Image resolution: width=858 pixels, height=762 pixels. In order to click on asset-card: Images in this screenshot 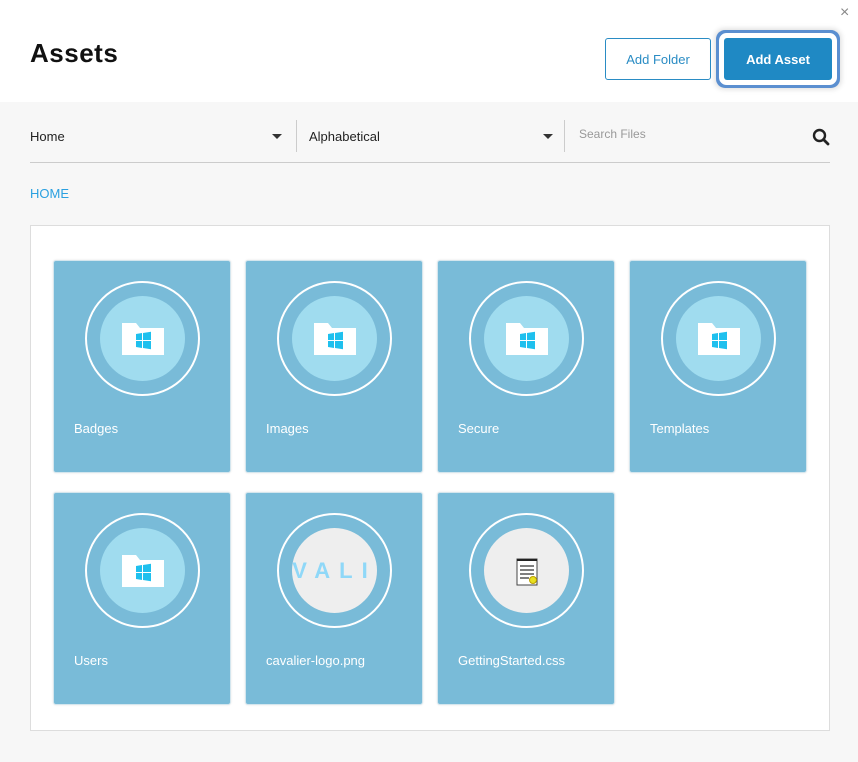, I will do `click(334, 366)`.